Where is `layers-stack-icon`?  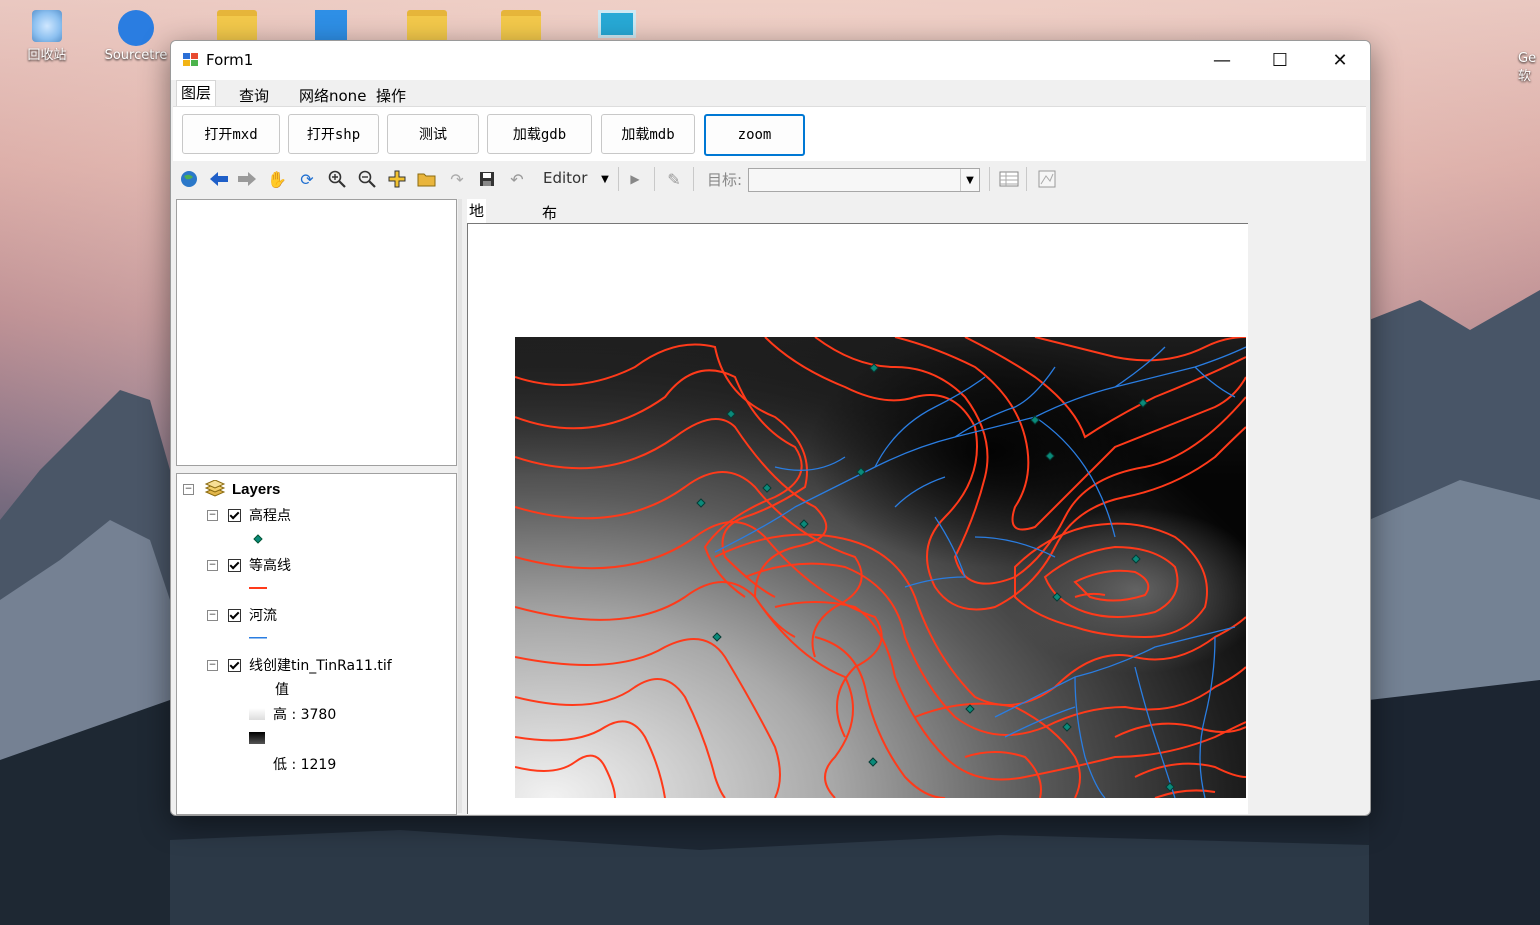
layers-stack-icon is located at coordinates (215, 488).